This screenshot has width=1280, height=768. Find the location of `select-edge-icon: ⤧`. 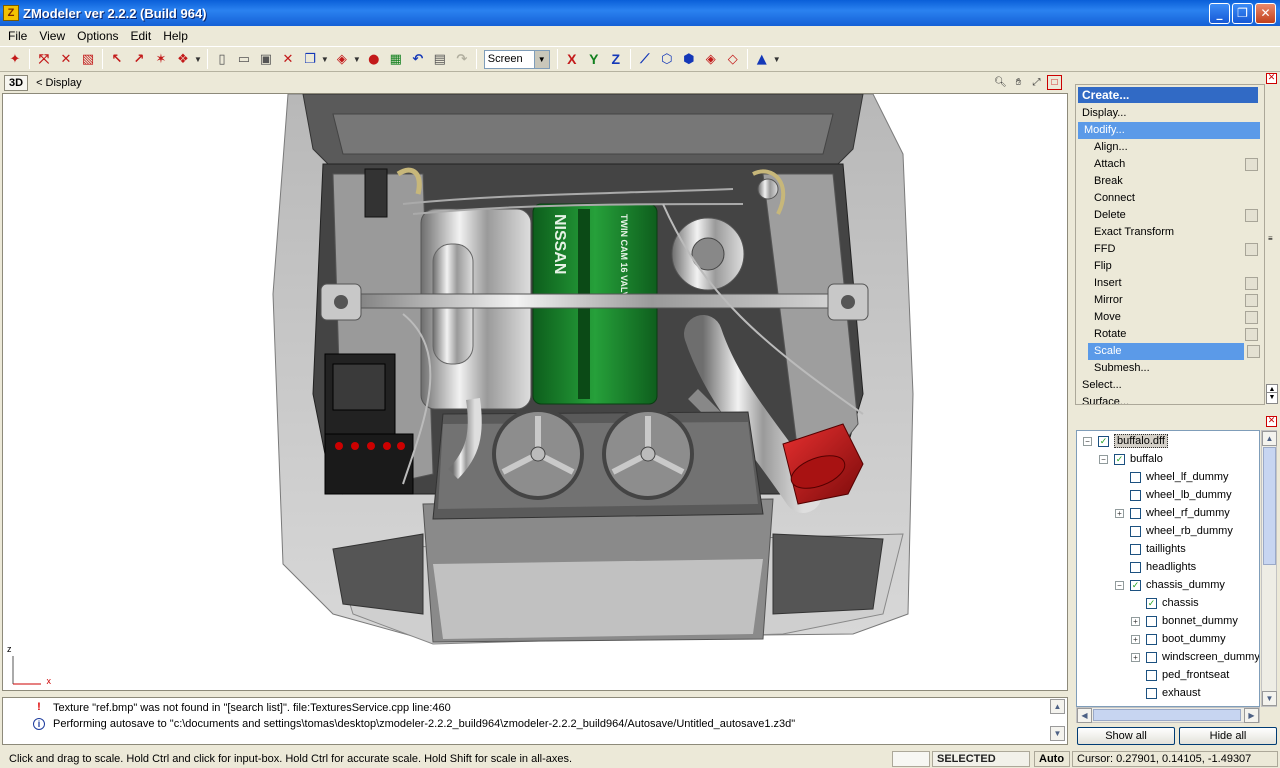

select-edge-icon: ⤧ is located at coordinates (44, 59).